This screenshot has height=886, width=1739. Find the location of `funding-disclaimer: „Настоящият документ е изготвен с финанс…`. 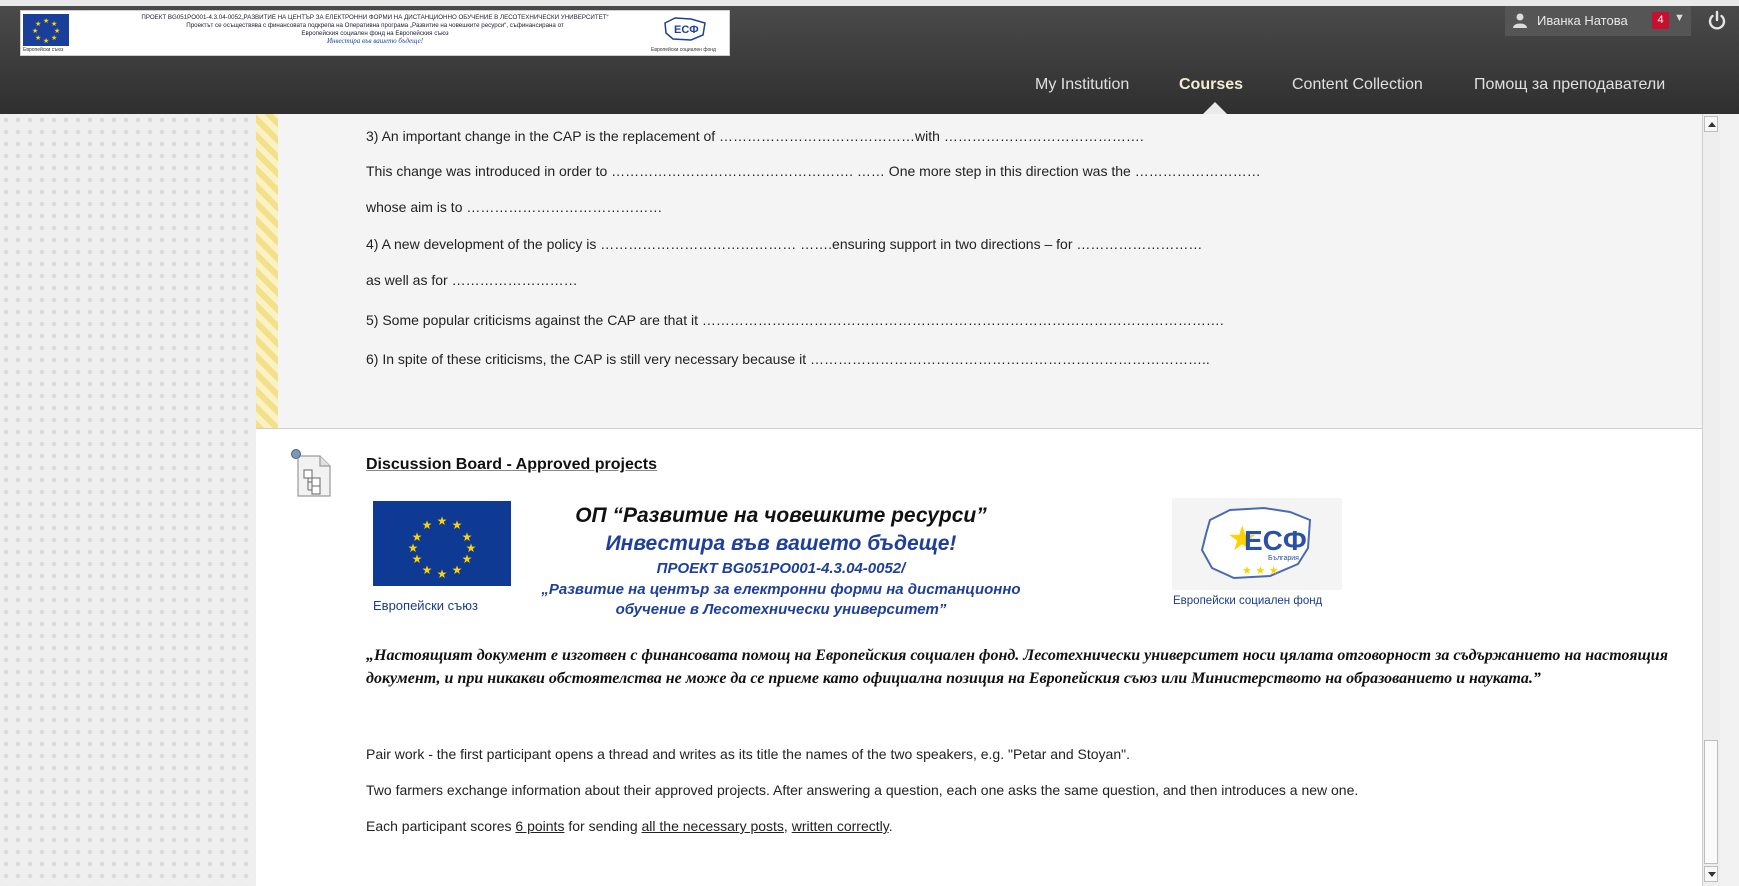

funding-disclaimer: „Настоящият документ е изготвен с финанс… is located at coordinates (1017, 667).